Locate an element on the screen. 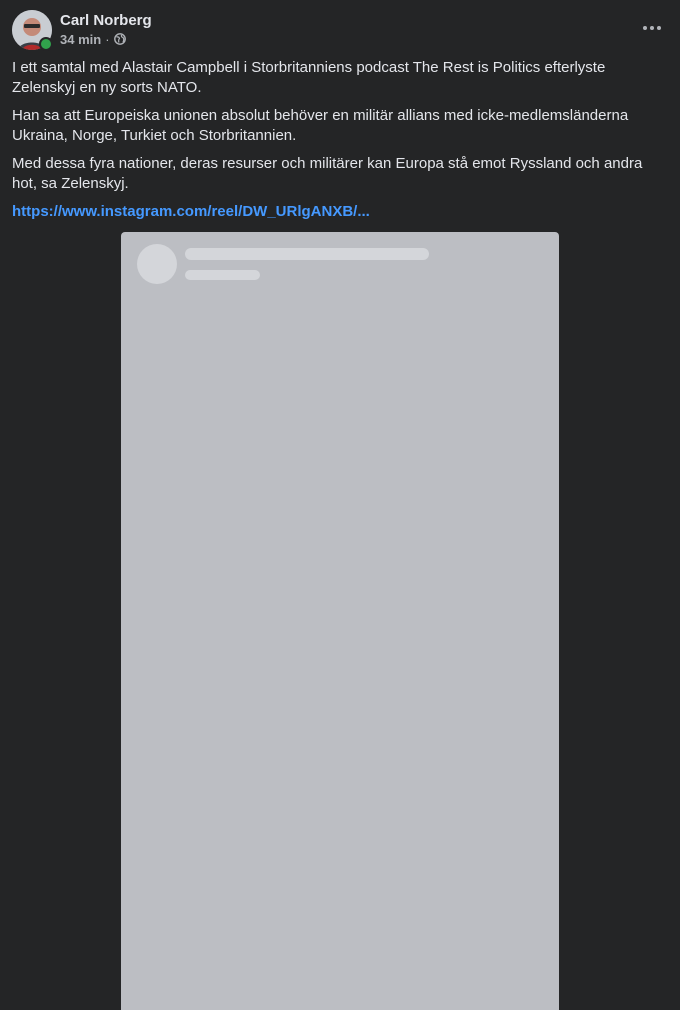 Image resolution: width=680 pixels, height=1010 pixels. post-meta: Carl Norberg 34 min · is located at coordinates (106, 30).